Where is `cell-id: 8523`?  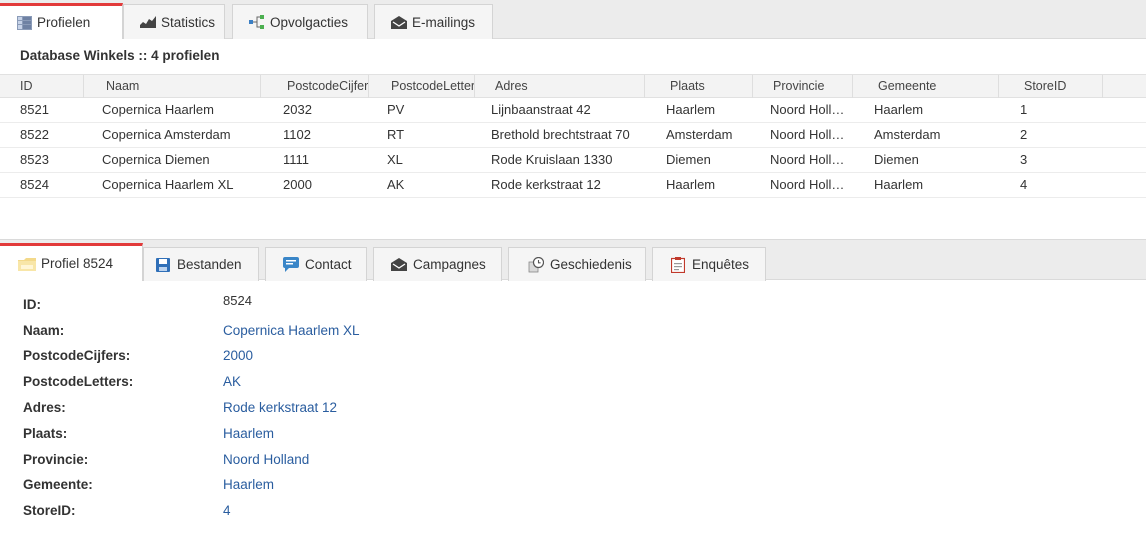 cell-id: 8523 is located at coordinates (34, 159).